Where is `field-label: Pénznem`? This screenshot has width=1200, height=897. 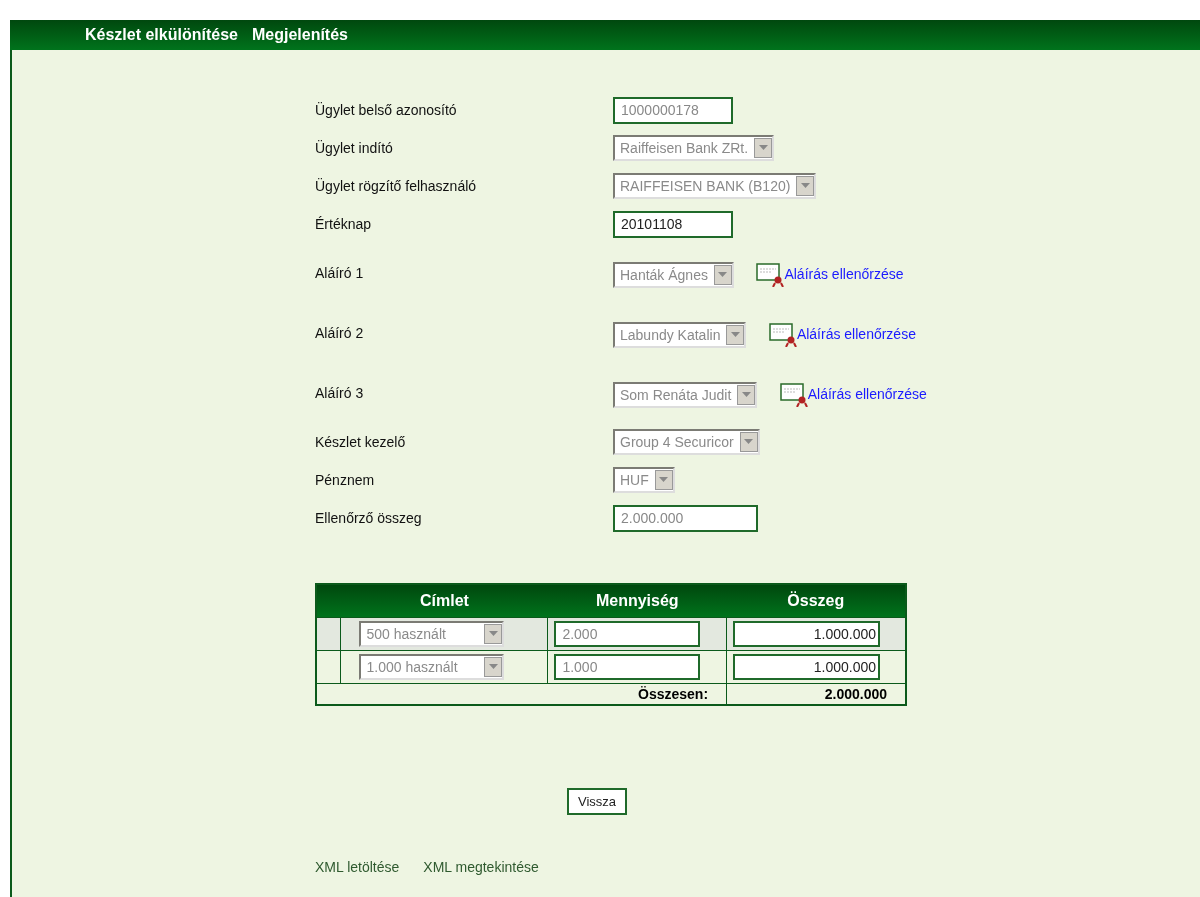 field-label: Pénznem is located at coordinates (345, 480).